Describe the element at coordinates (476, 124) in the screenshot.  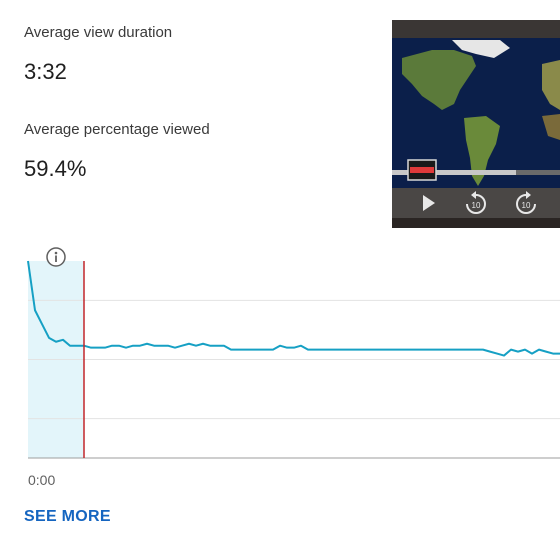
I see `video-player: 10 10` at that location.